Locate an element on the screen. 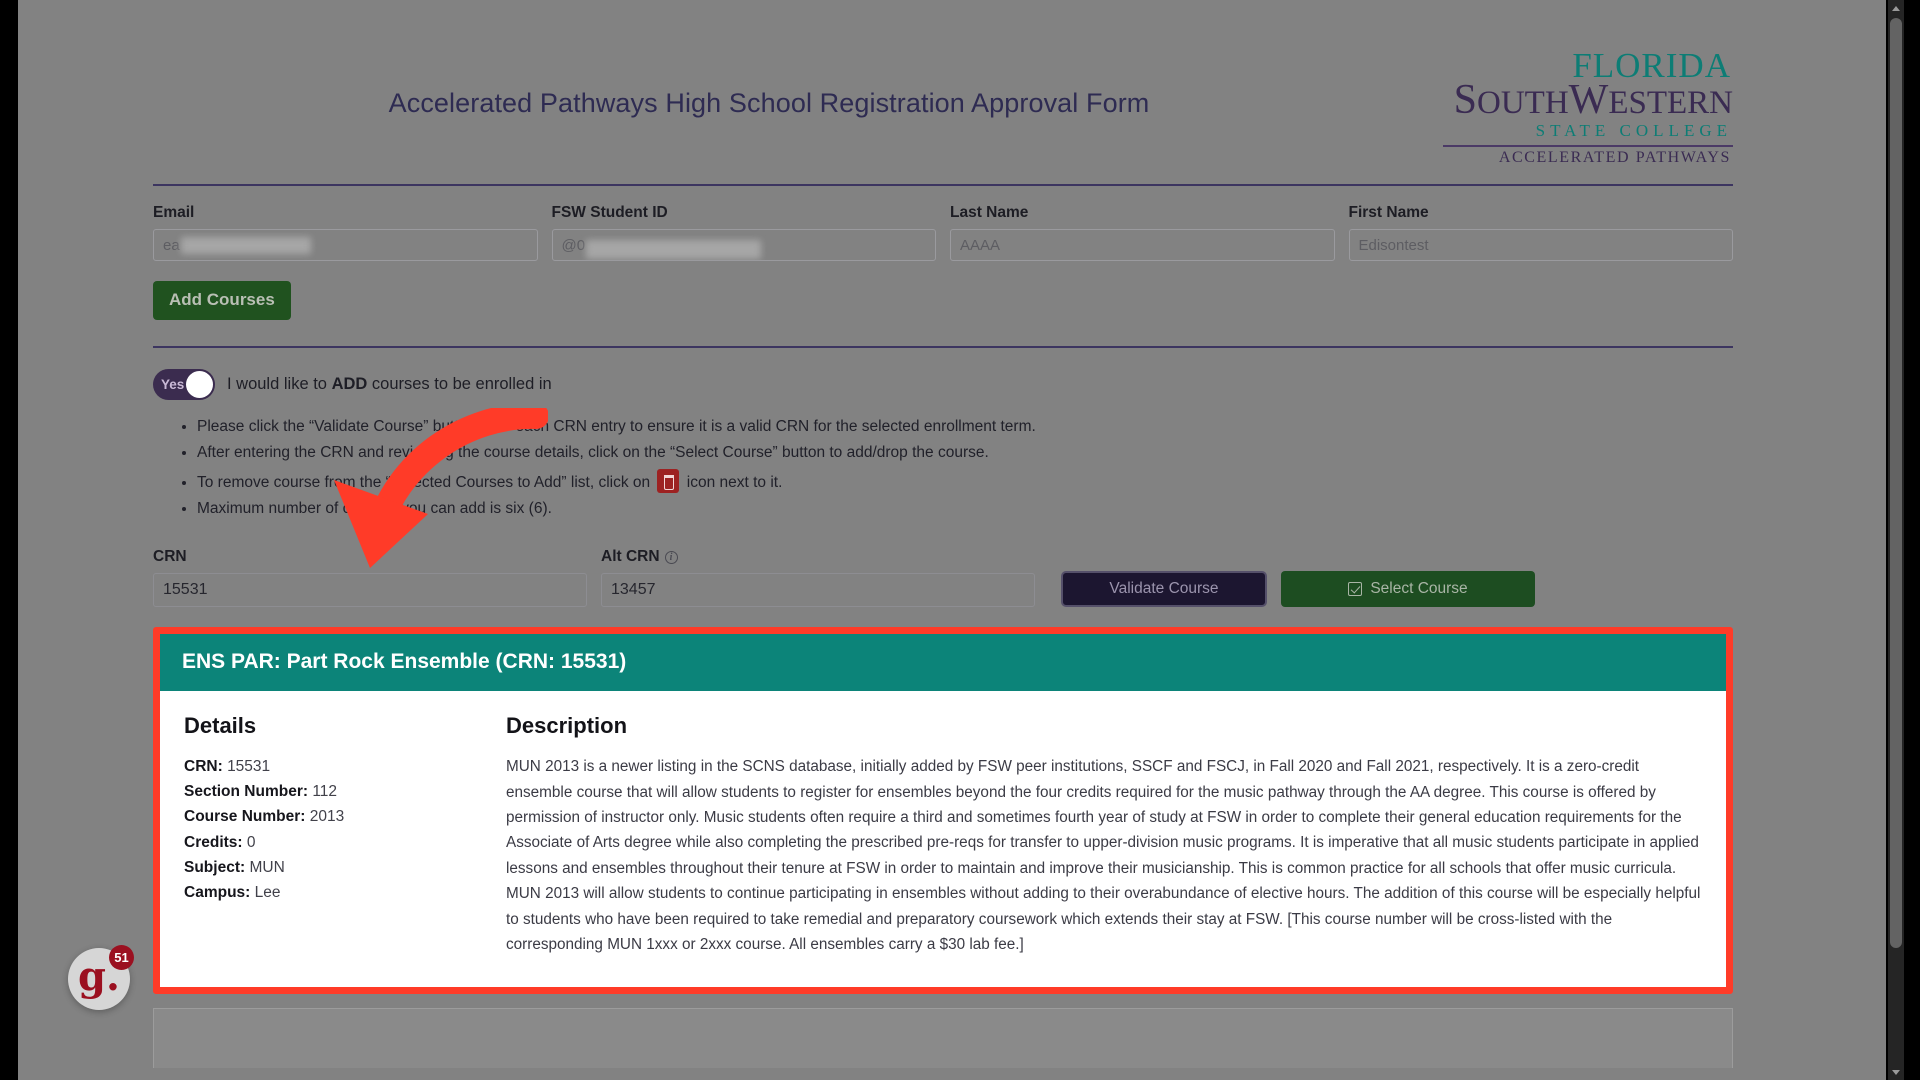 This screenshot has height=1080, width=1920. next-section-panel is located at coordinates (943, 1038).